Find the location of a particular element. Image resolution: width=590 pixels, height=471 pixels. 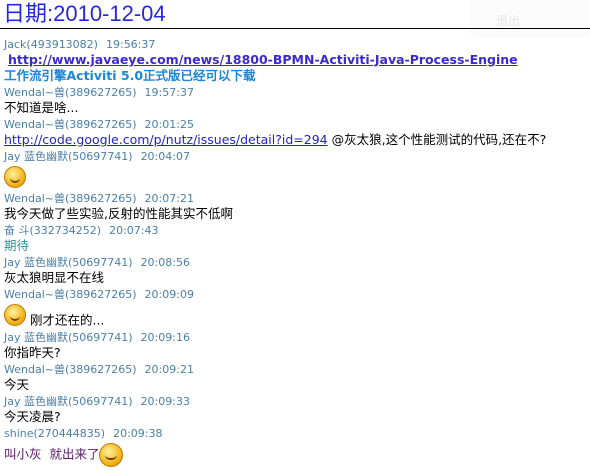

timestamp: 20:01:25 is located at coordinates (169, 124).